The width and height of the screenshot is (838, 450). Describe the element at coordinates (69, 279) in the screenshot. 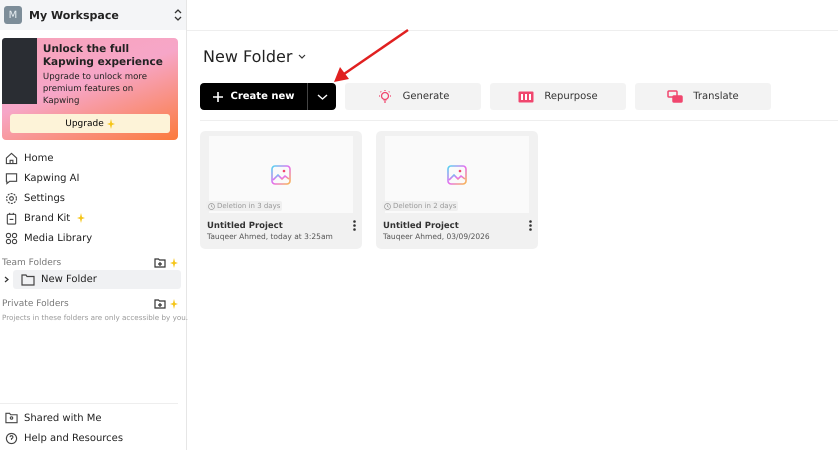

I see `folder-name: New Folder` at that location.